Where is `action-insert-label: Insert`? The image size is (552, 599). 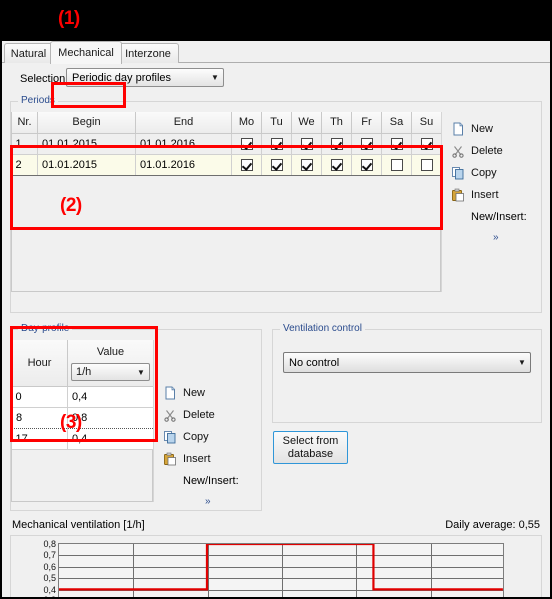 action-insert-label: Insert is located at coordinates (197, 459).